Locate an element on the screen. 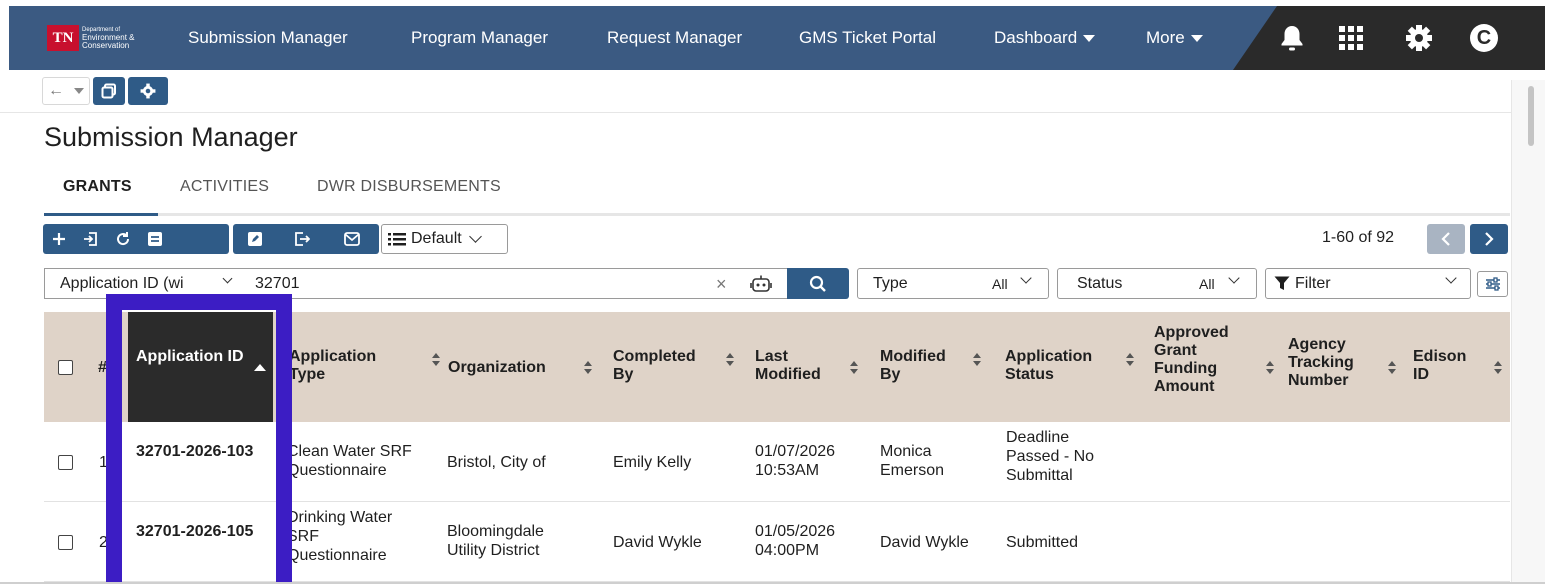  advanced-filter-select: Filter is located at coordinates (1368, 283).